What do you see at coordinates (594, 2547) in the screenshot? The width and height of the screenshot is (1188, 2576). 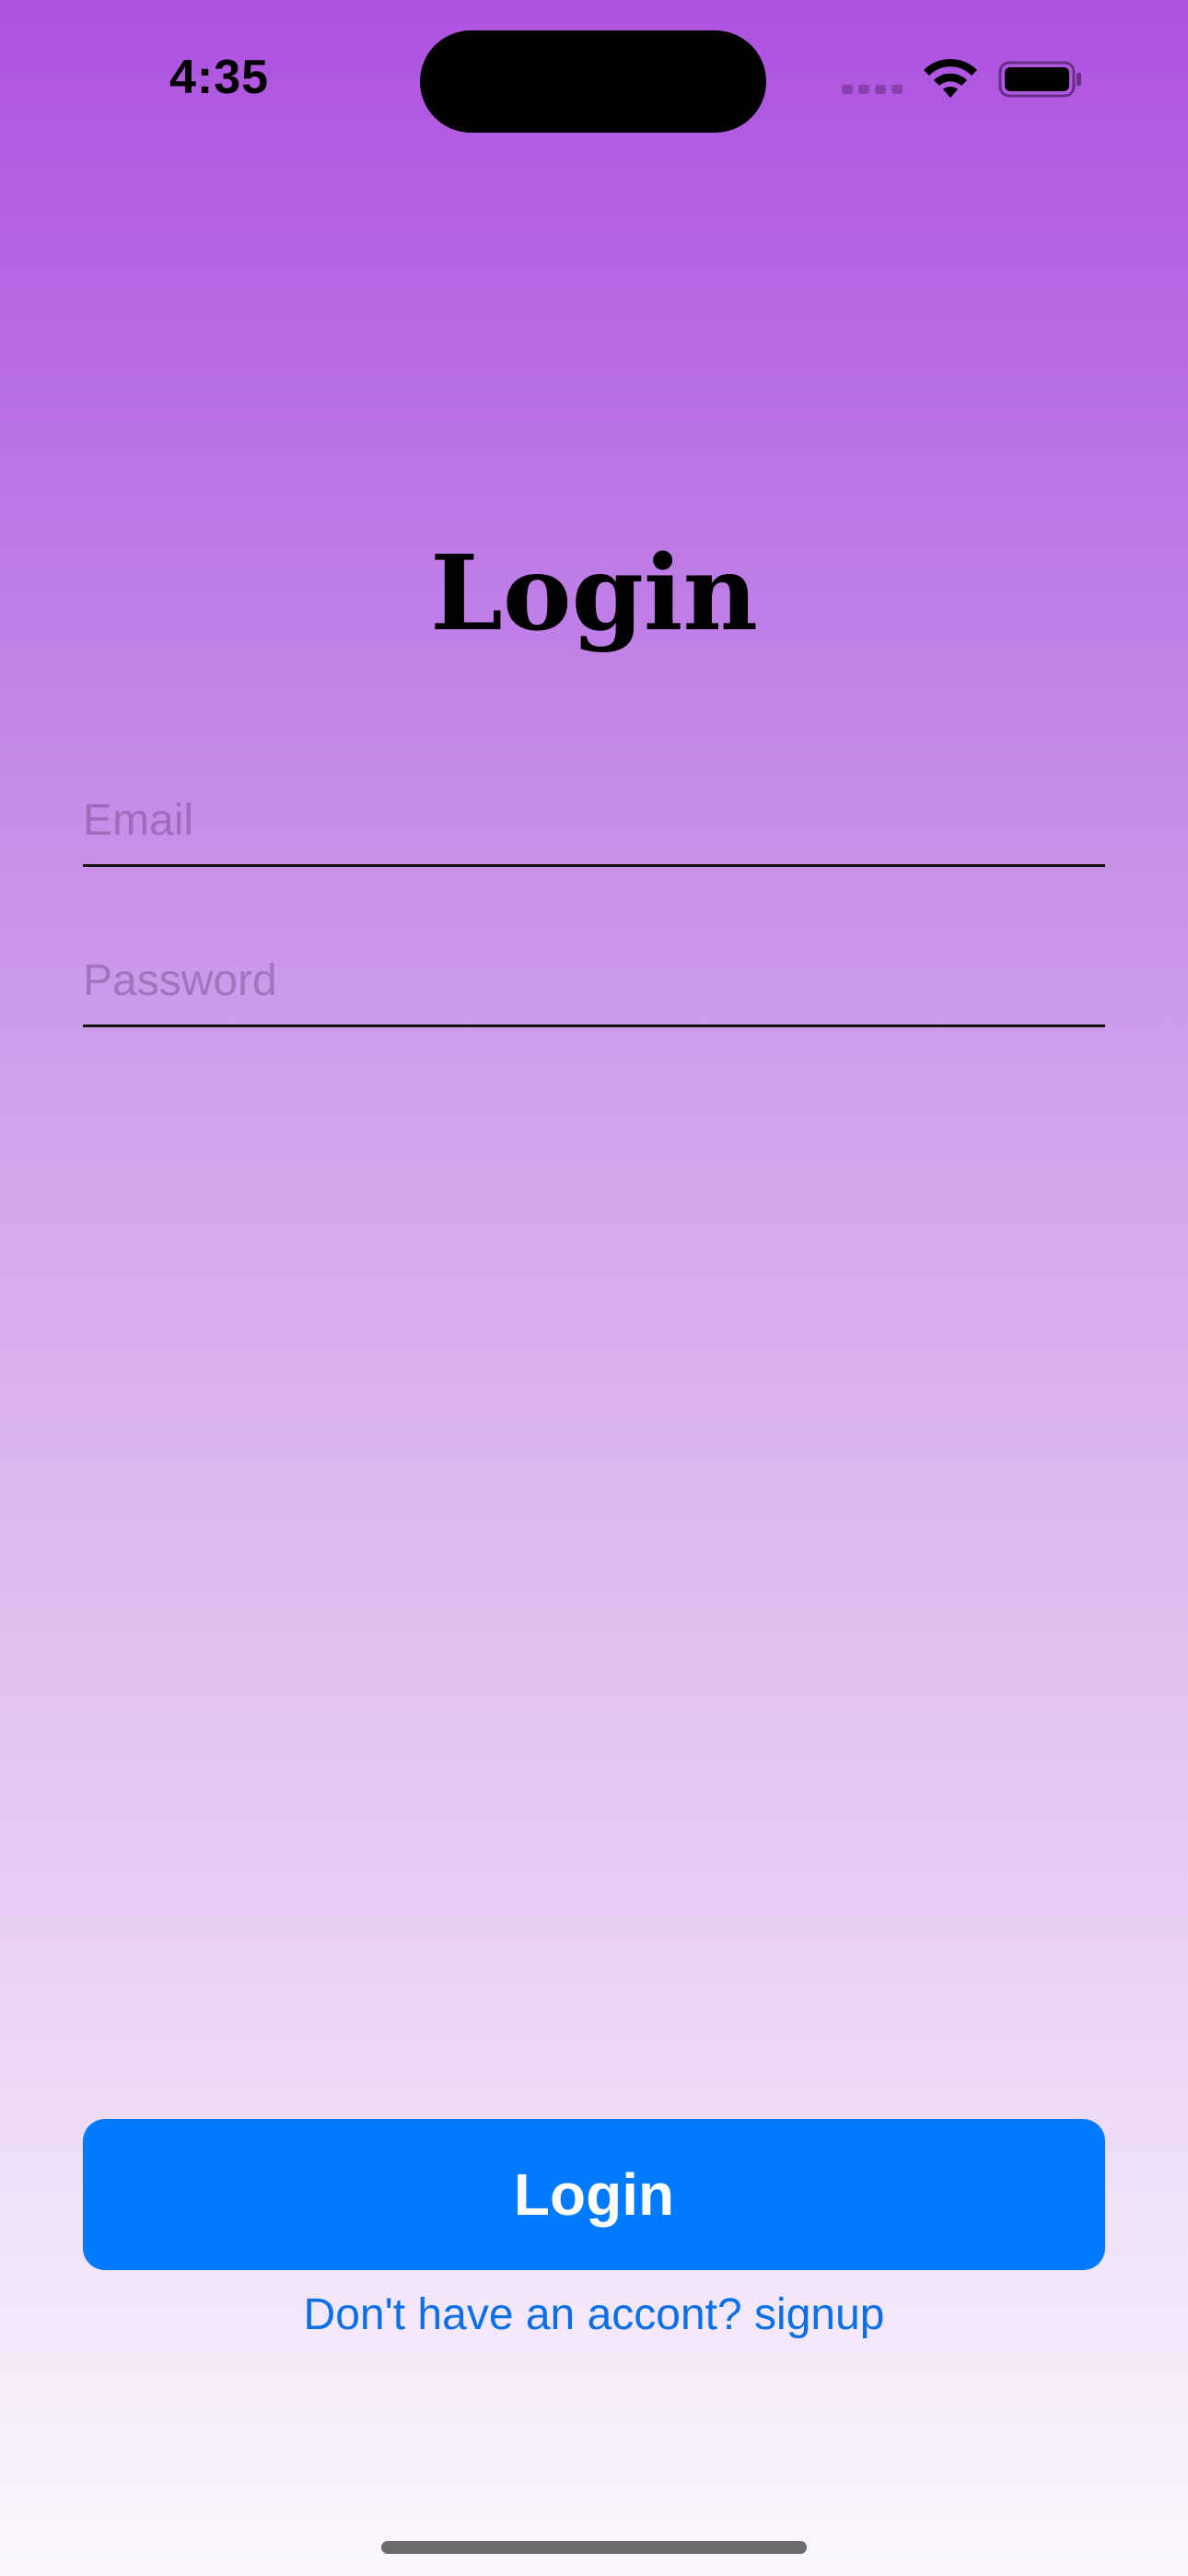 I see `home-indicator` at bounding box center [594, 2547].